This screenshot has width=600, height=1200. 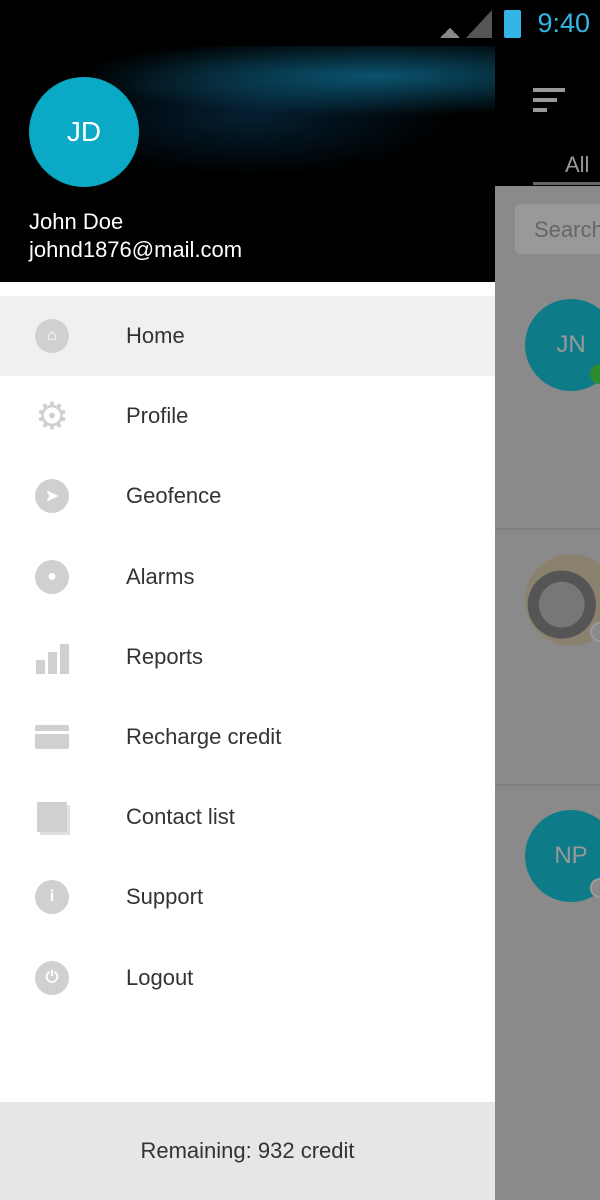 I want to click on menu-item-reports: Reports, so click(x=247, y=657).